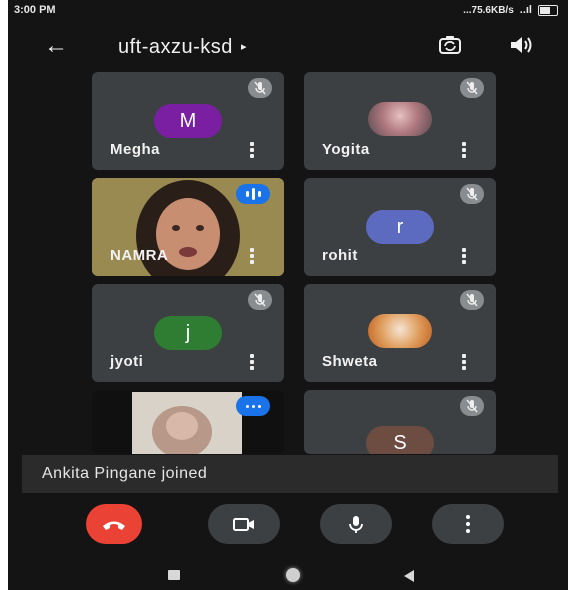 This screenshot has width=576, height=590. I want to click on join-toast: Ankita Pingane joined, so click(290, 474).